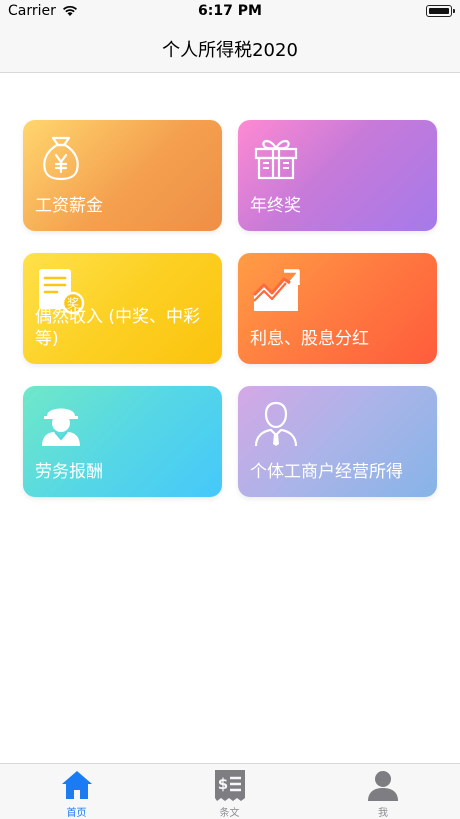 This screenshot has height=819, width=460. I want to click on tab-me: 我, so click(383, 791).